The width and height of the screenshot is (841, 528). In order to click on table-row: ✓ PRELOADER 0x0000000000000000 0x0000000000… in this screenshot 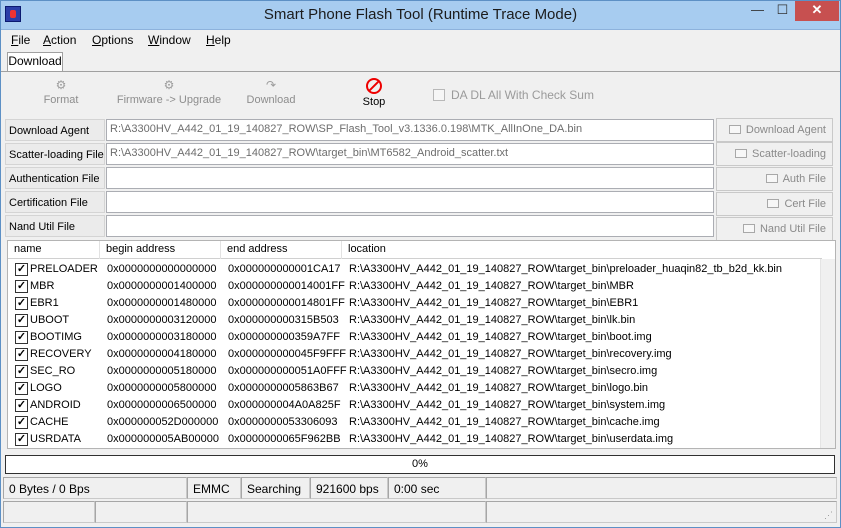, I will do `click(415, 269)`.